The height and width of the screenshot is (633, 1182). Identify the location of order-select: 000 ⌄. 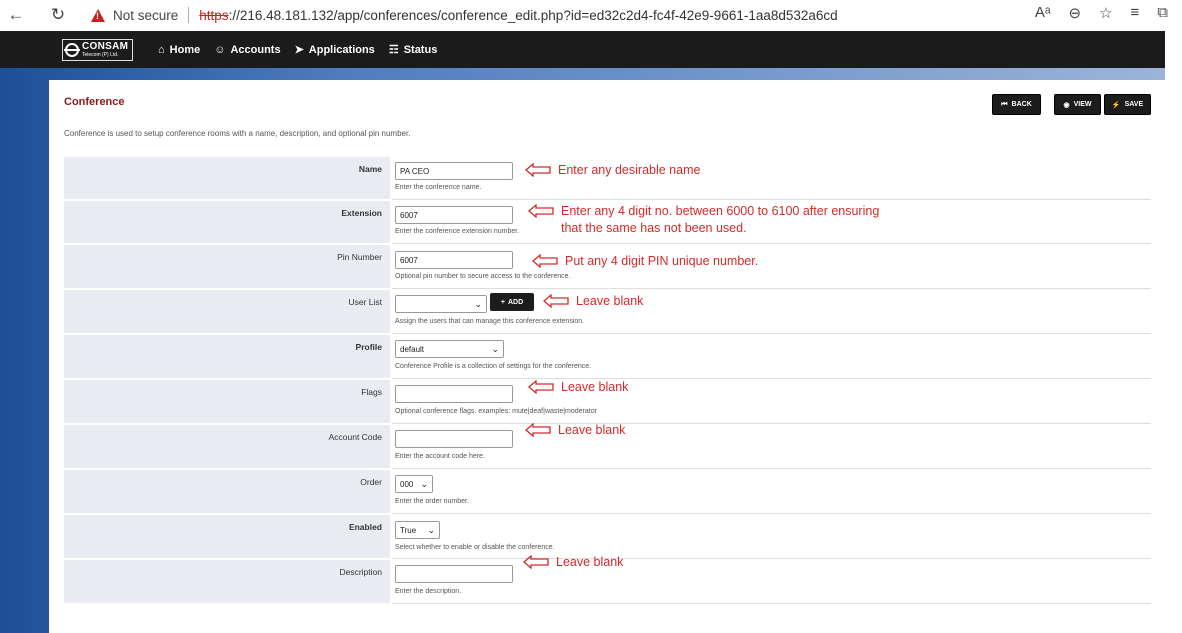
(414, 484).